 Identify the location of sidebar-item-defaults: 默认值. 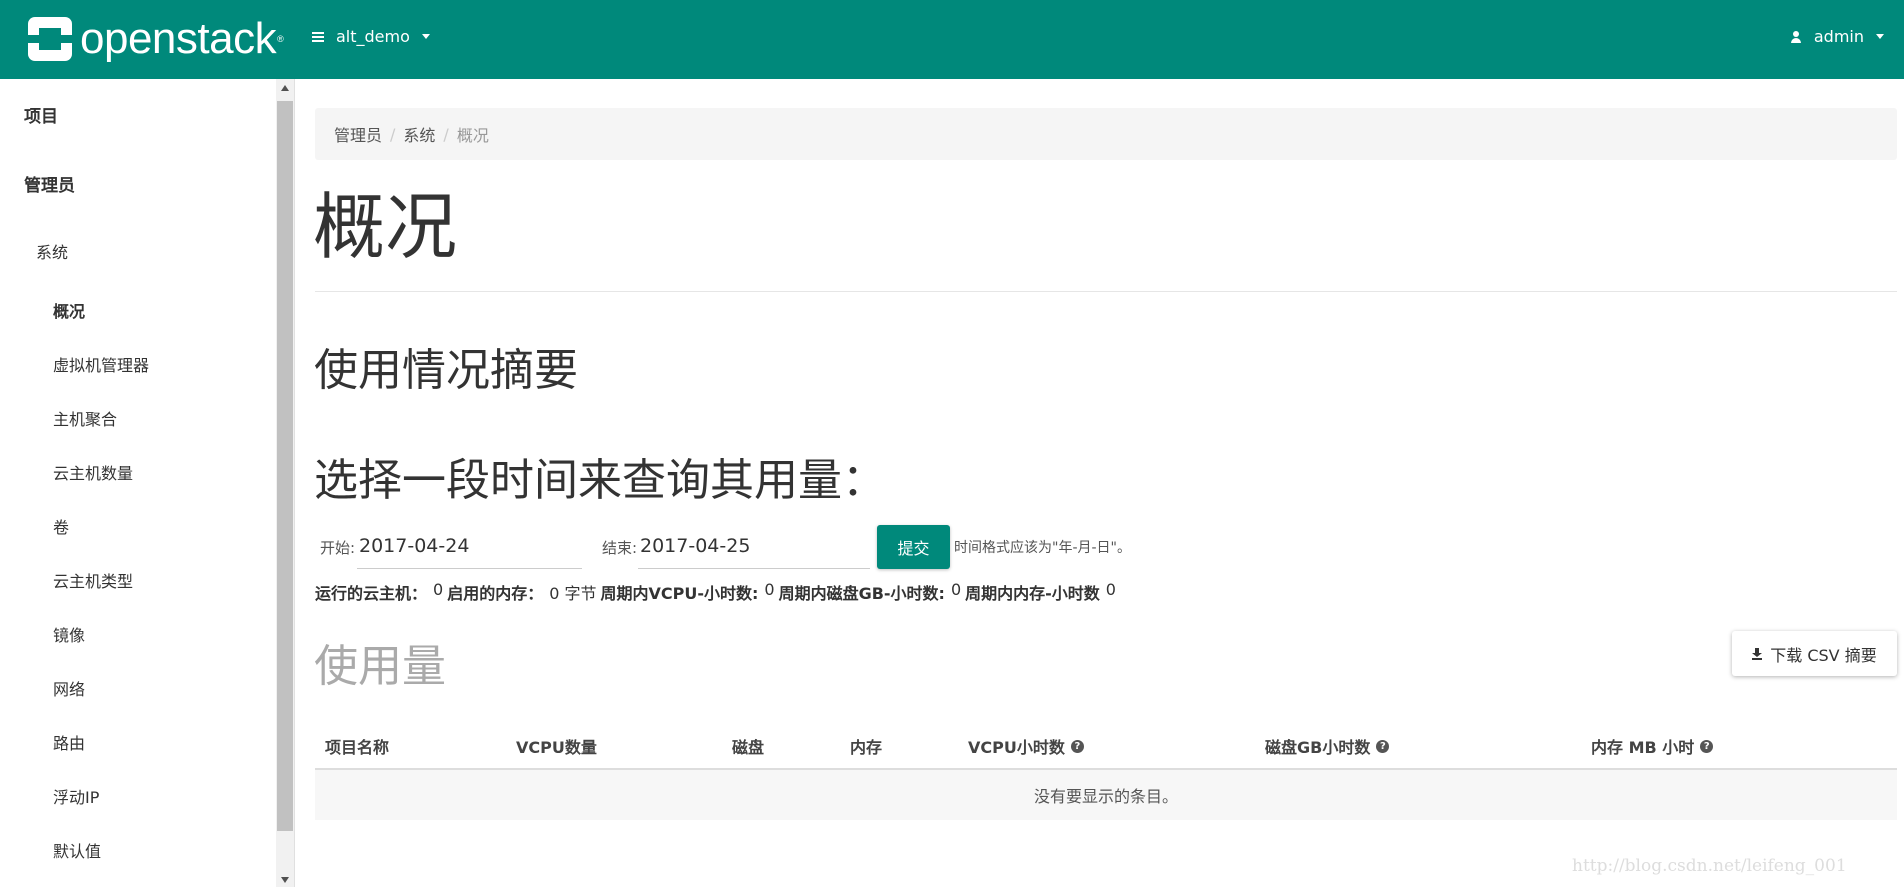
(77, 850).